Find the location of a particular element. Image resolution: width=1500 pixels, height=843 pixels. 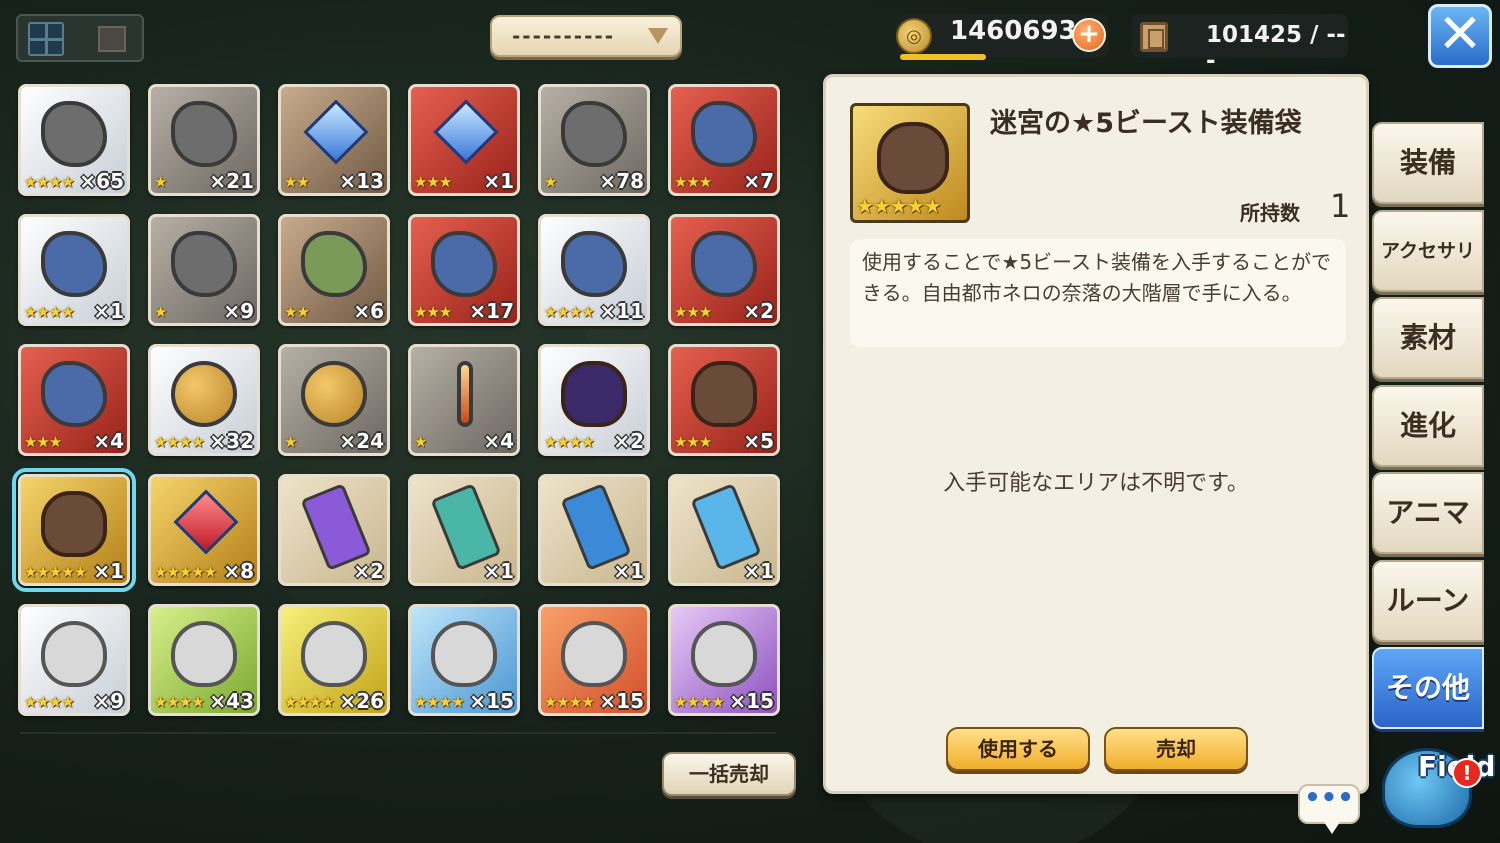

sort-dropdown: ---------- is located at coordinates (586, 36).